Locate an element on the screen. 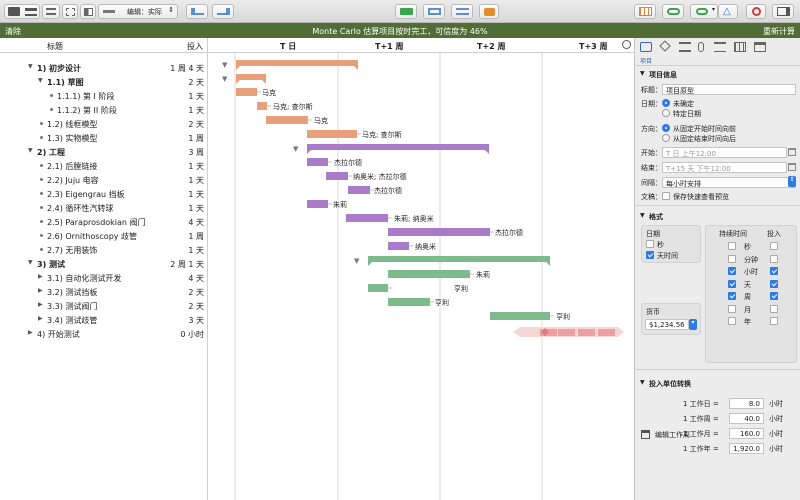  task-title: 2.1) 后膛链接 is located at coordinates (72, 166).